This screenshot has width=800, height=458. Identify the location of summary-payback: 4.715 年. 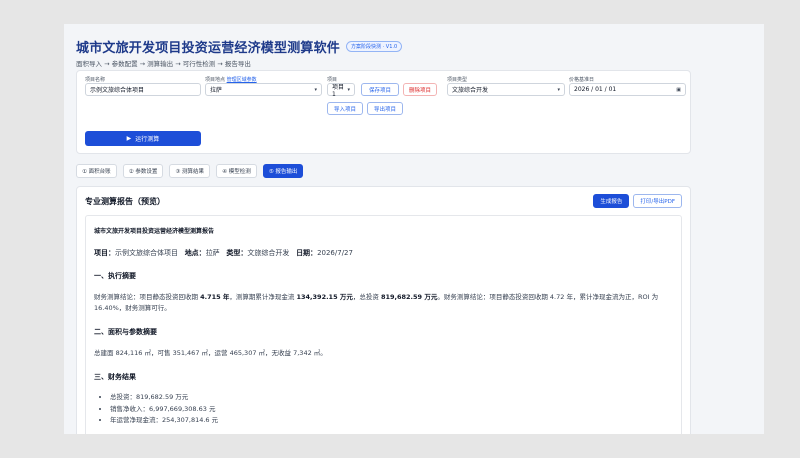
(215, 297).